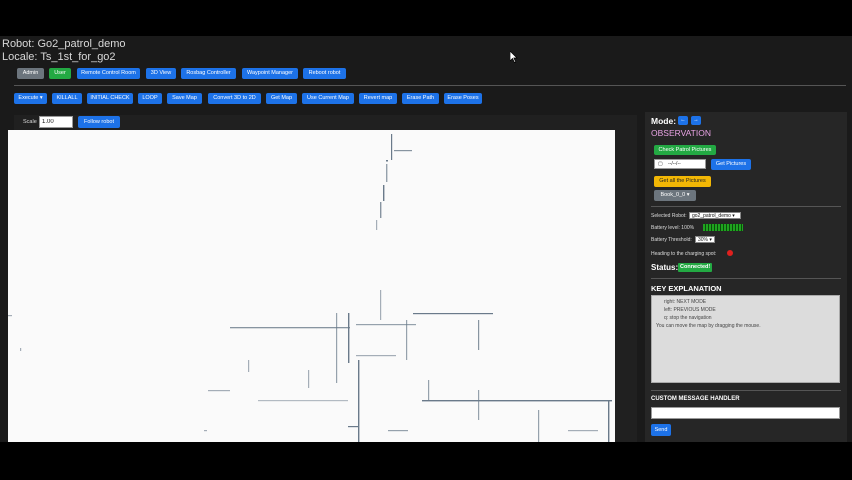 This screenshot has width=852, height=480. Describe the element at coordinates (30, 73) in the screenshot. I see `admin-button: Admin` at that location.